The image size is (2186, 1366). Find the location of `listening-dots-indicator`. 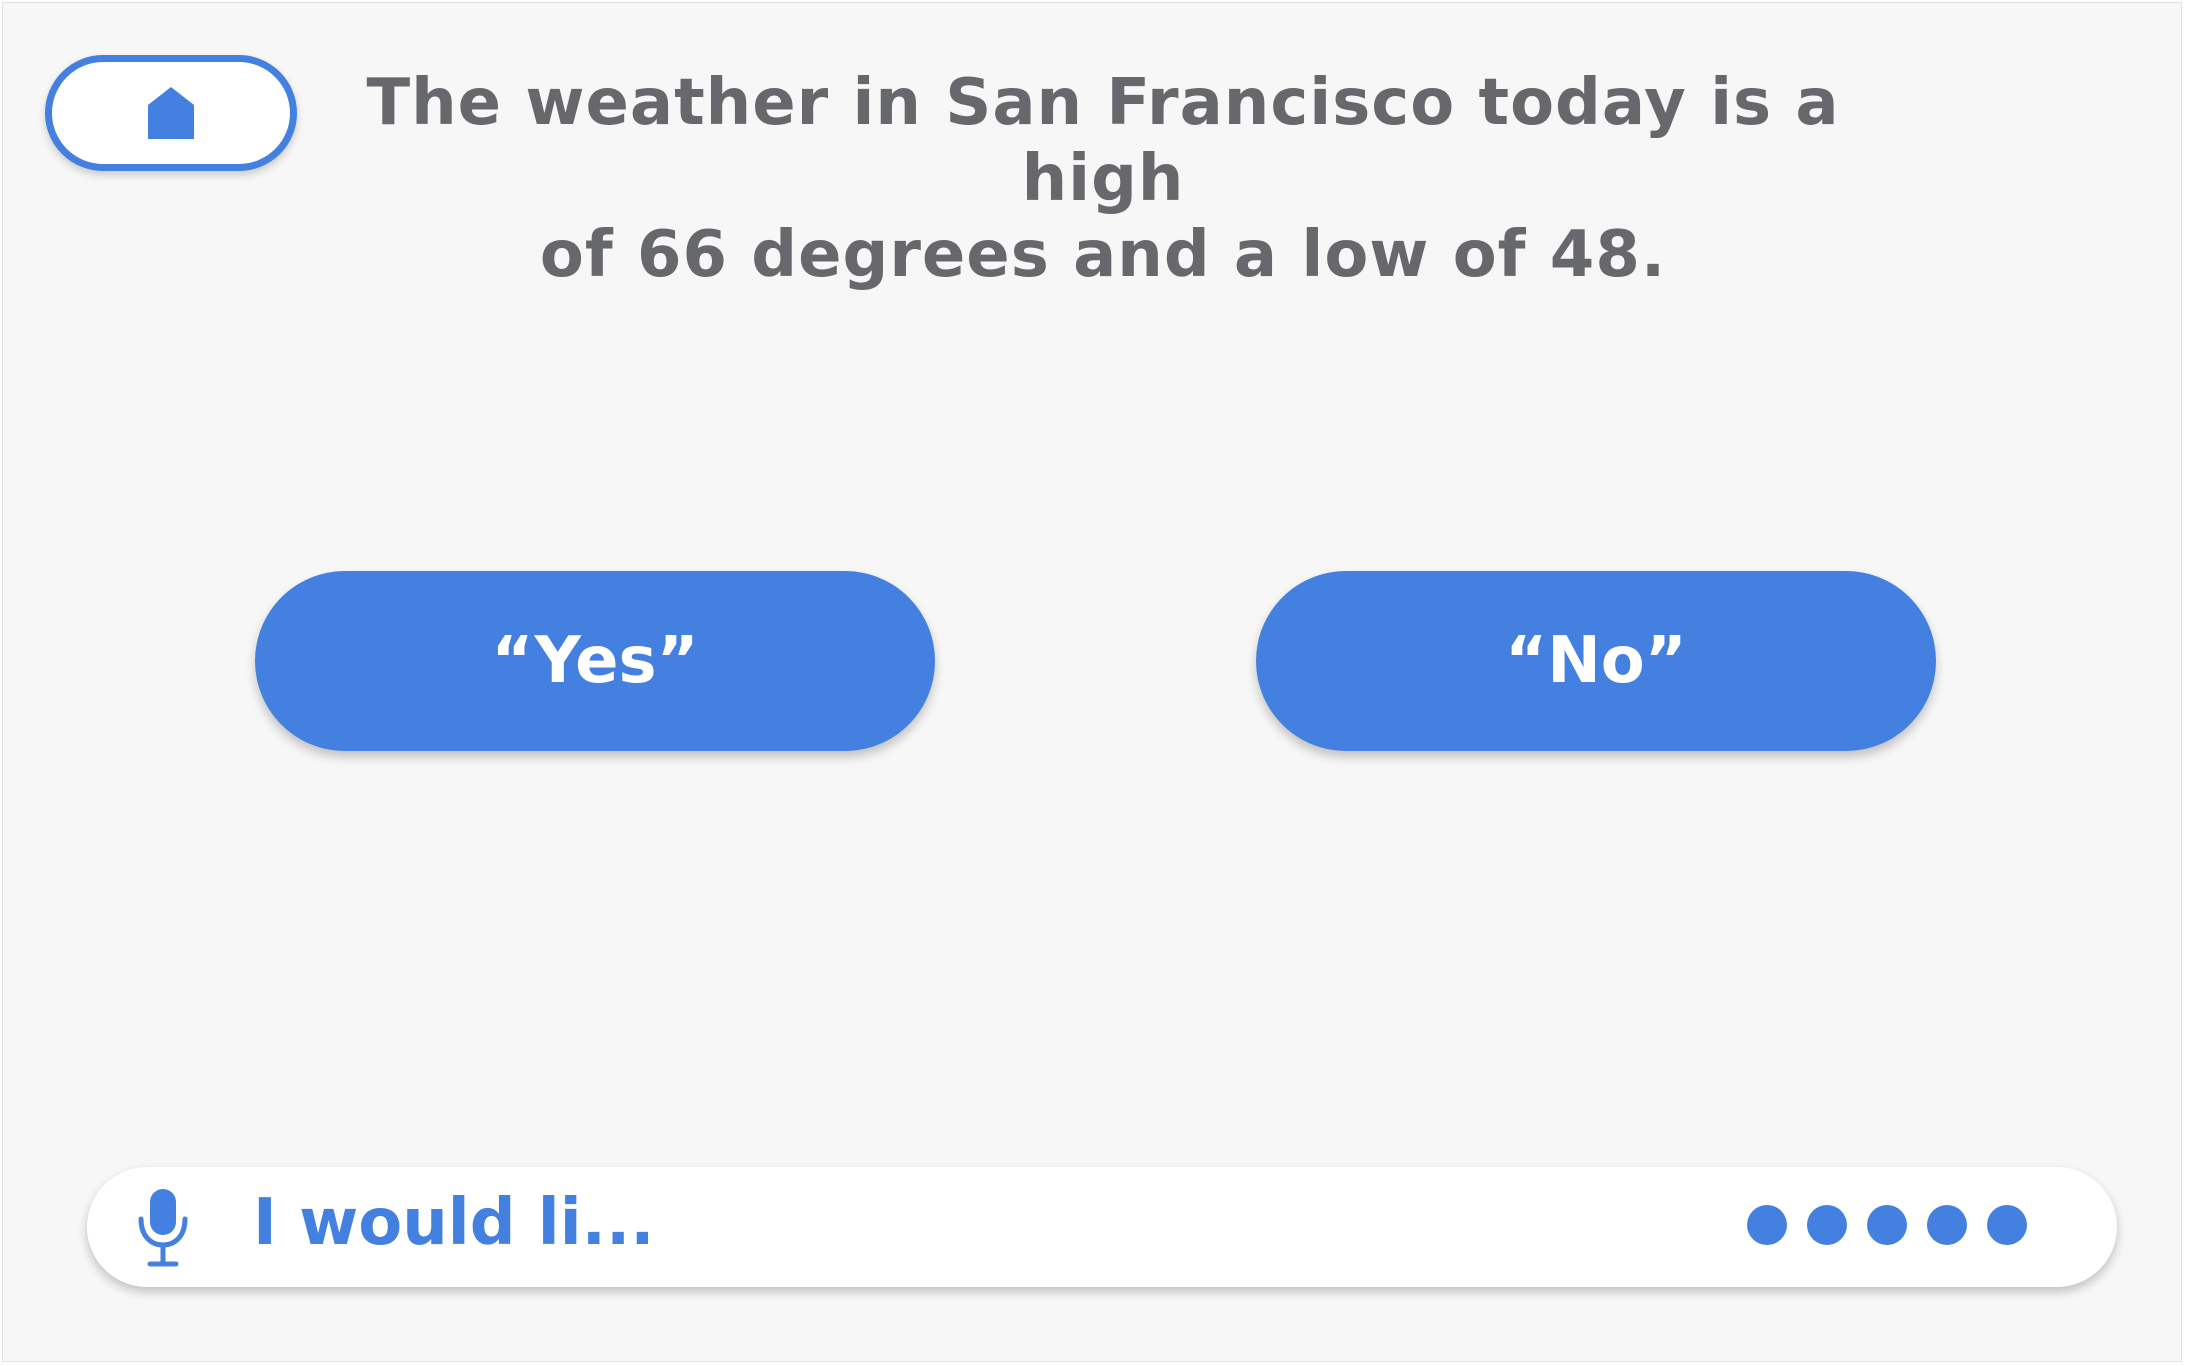

listening-dots-indicator is located at coordinates (1887, 1225).